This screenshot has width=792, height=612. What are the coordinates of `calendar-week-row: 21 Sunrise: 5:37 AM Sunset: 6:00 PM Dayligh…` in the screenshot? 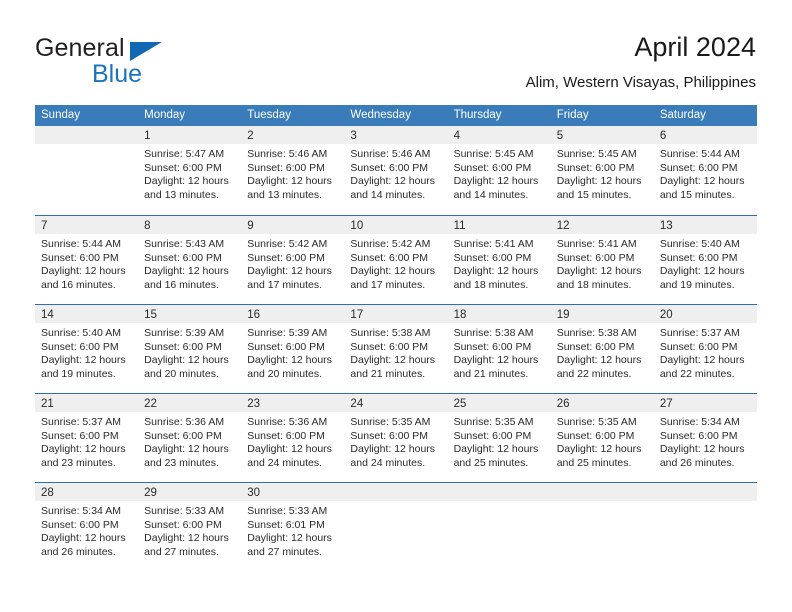 It's located at (396, 437).